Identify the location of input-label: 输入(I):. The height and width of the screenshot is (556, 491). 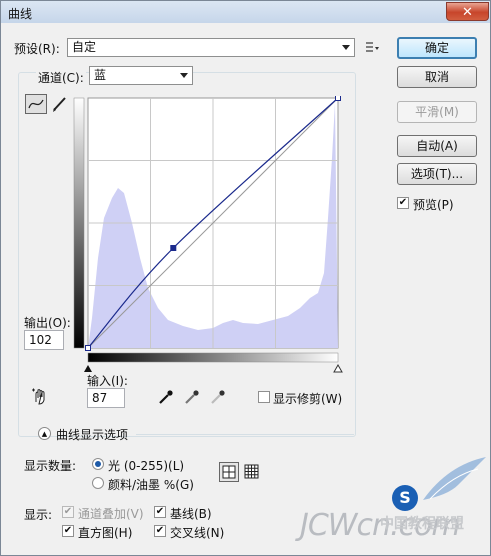
(107, 381).